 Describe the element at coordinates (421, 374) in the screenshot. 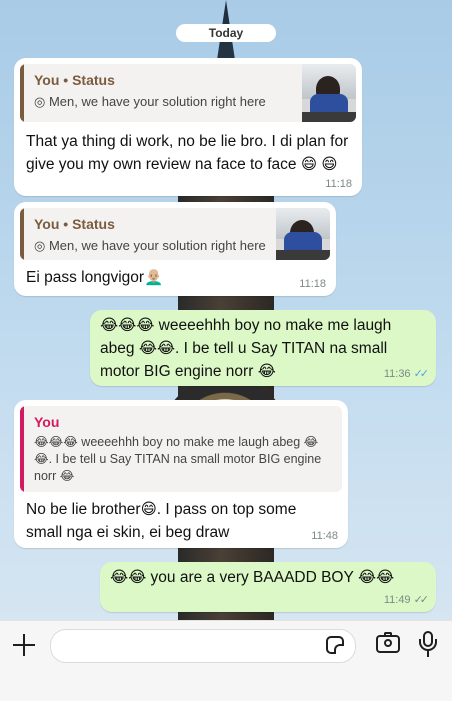

I see `read-receipt-icon: ✓✓` at that location.